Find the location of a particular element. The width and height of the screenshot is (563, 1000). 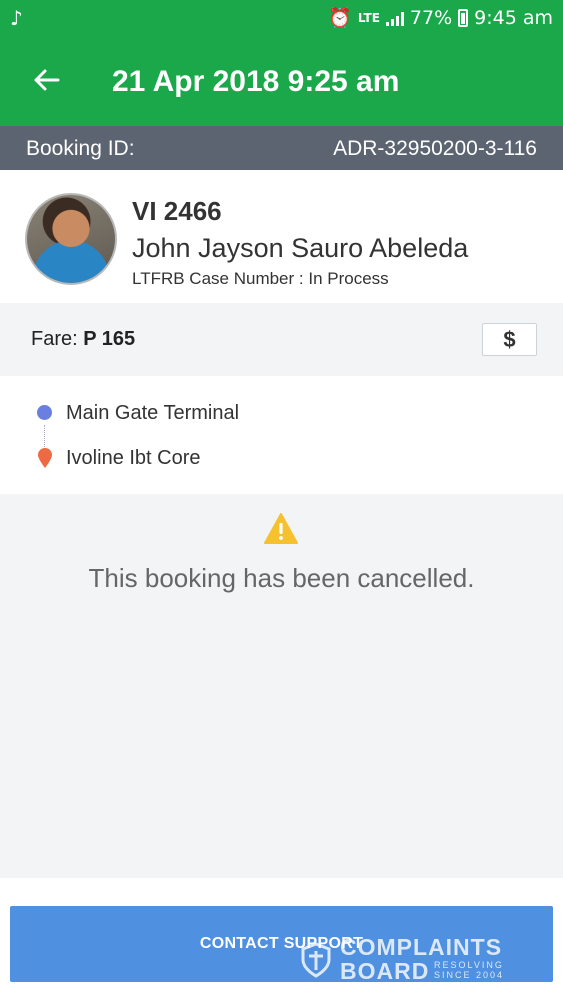

back-button is located at coordinates (46, 80).